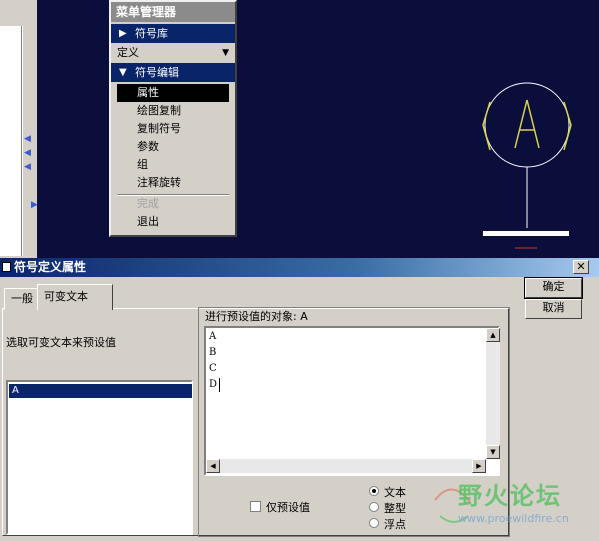 The height and width of the screenshot is (541, 599). I want to click on site-watermark: 野火论坛 www.proewildfire.cn, so click(514, 507).